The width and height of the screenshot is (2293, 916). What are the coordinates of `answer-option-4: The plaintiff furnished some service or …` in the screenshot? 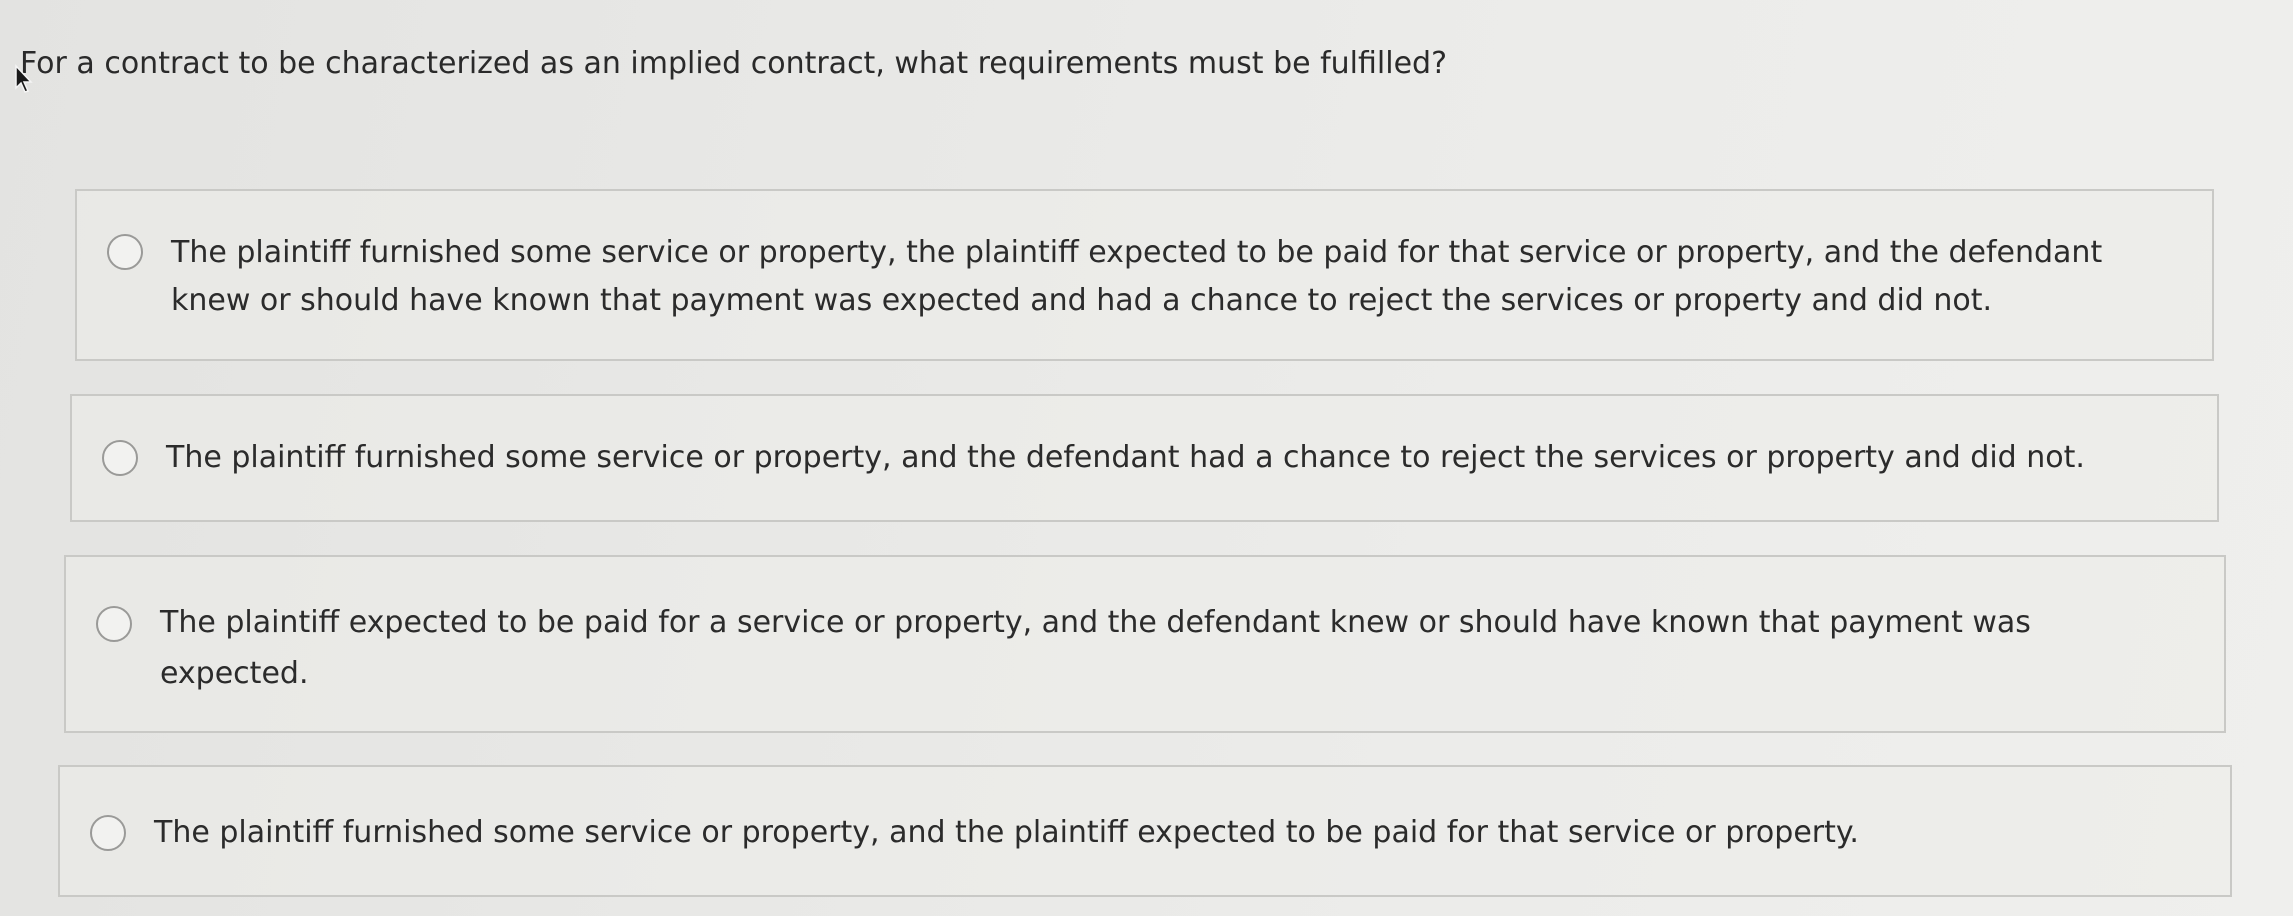 It's located at (1145, 831).